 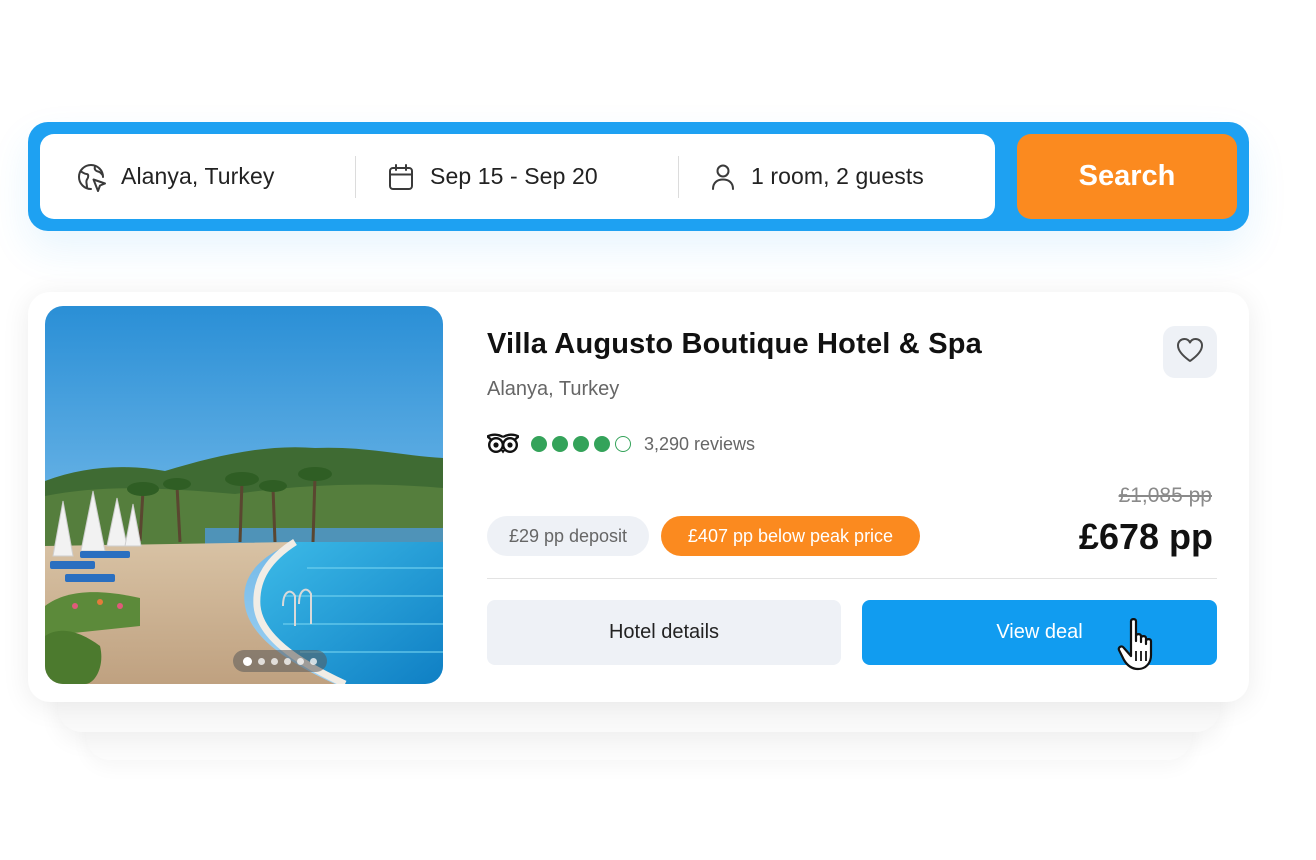 What do you see at coordinates (723, 177) in the screenshot?
I see `user-icon` at bounding box center [723, 177].